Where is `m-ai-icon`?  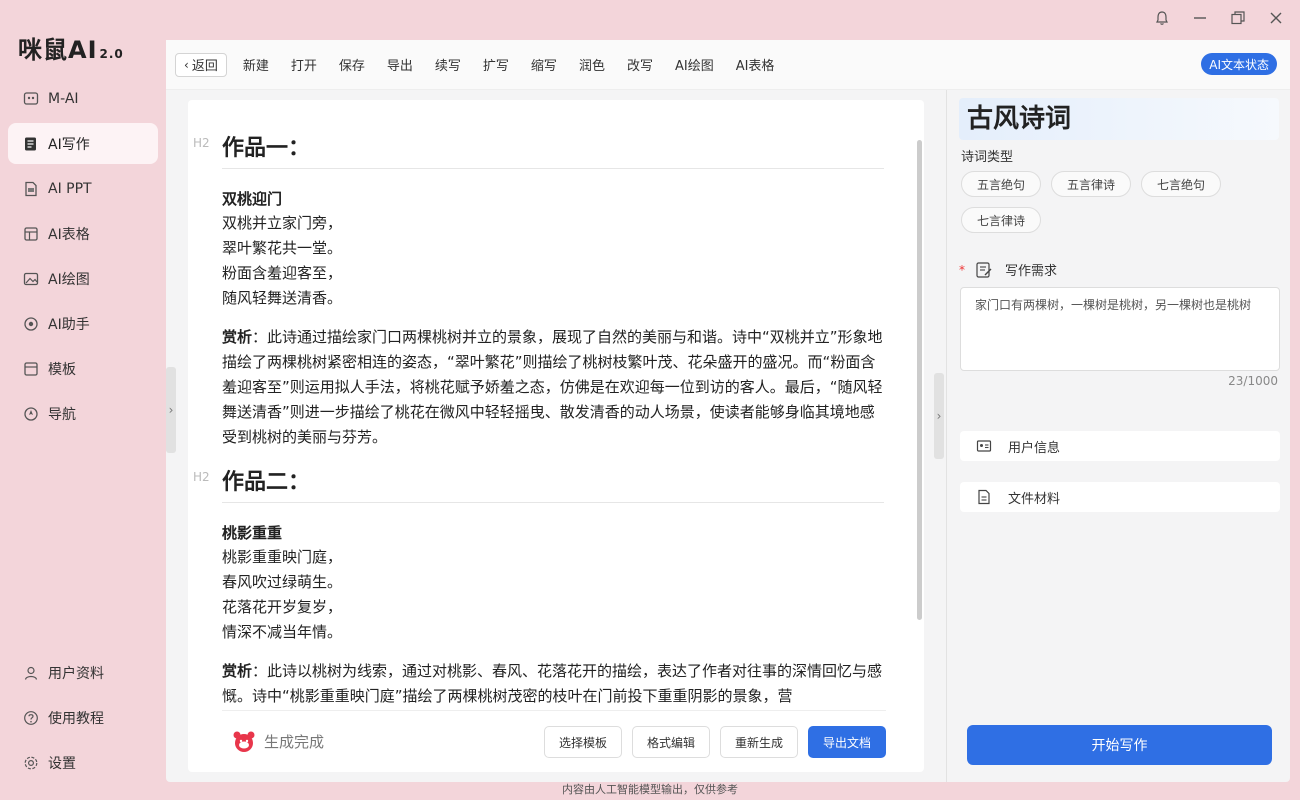 m-ai-icon is located at coordinates (31, 99).